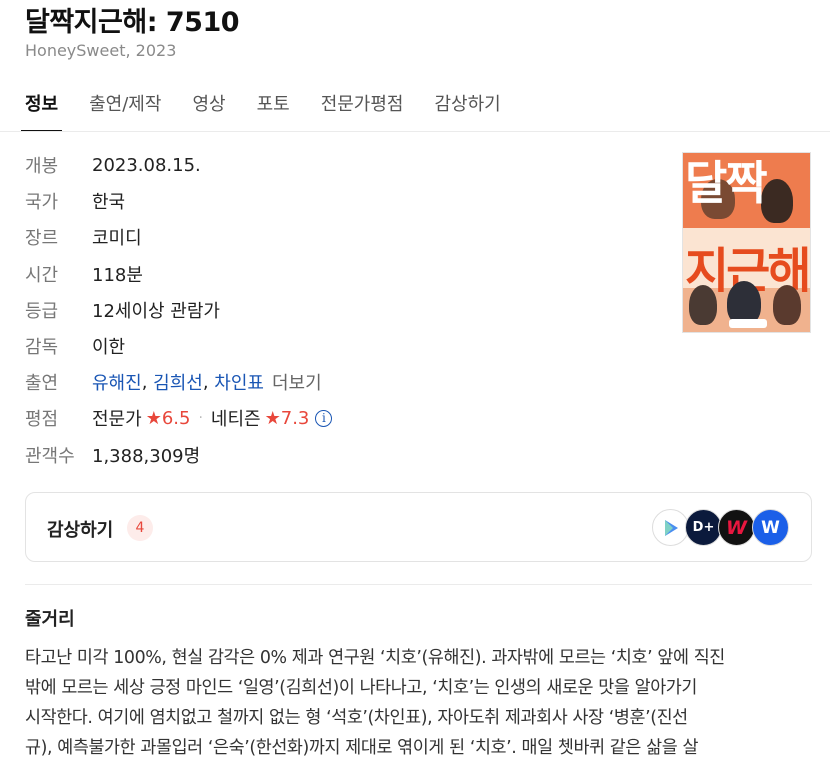 The height and width of the screenshot is (761, 830). I want to click on director-link: 이한, so click(108, 346).